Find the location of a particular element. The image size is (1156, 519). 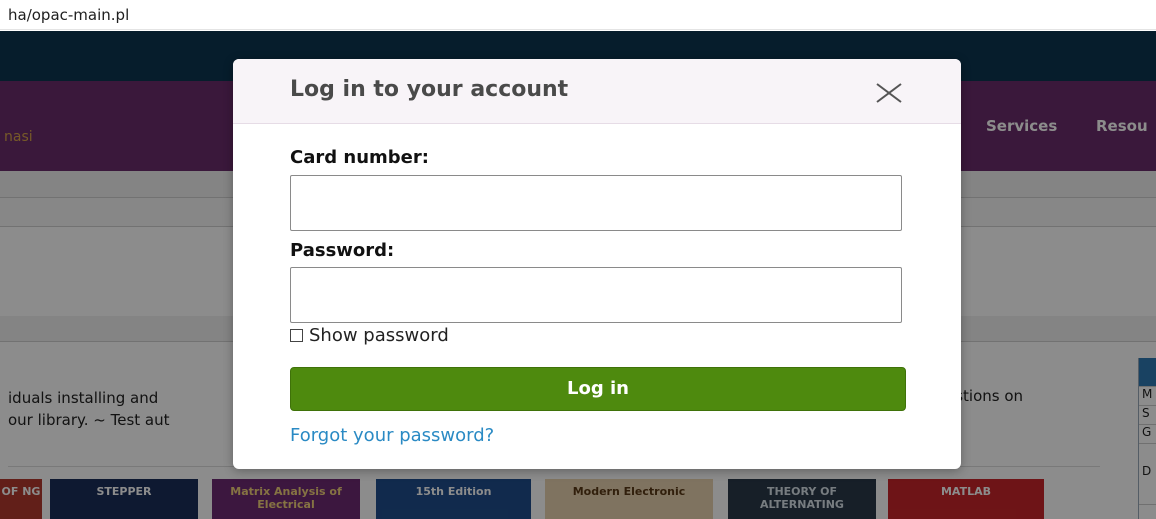

card-number-input is located at coordinates (596, 203).